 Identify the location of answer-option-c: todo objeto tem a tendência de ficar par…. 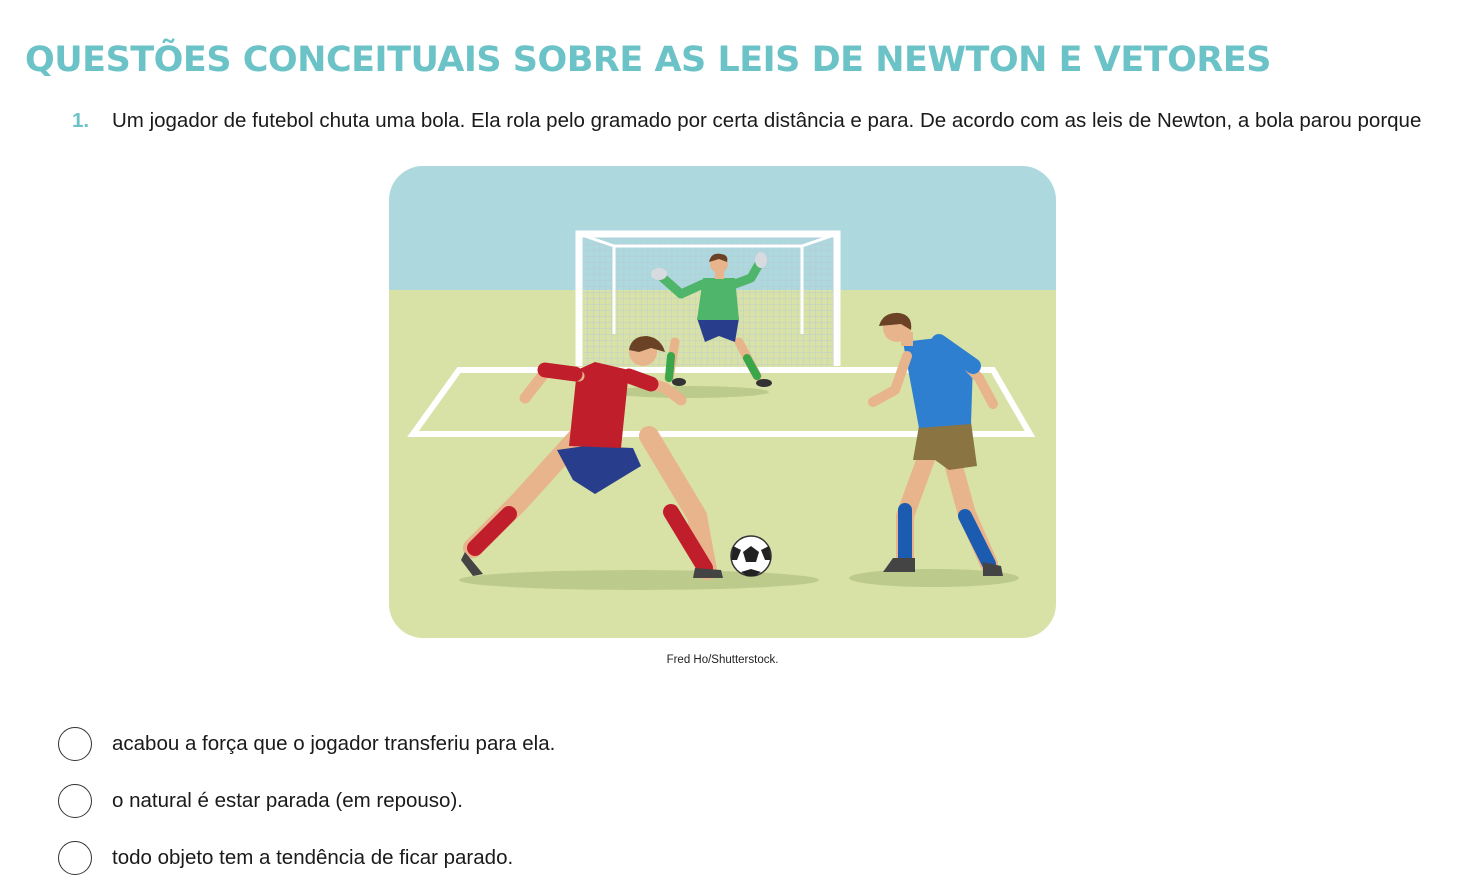
(306, 857).